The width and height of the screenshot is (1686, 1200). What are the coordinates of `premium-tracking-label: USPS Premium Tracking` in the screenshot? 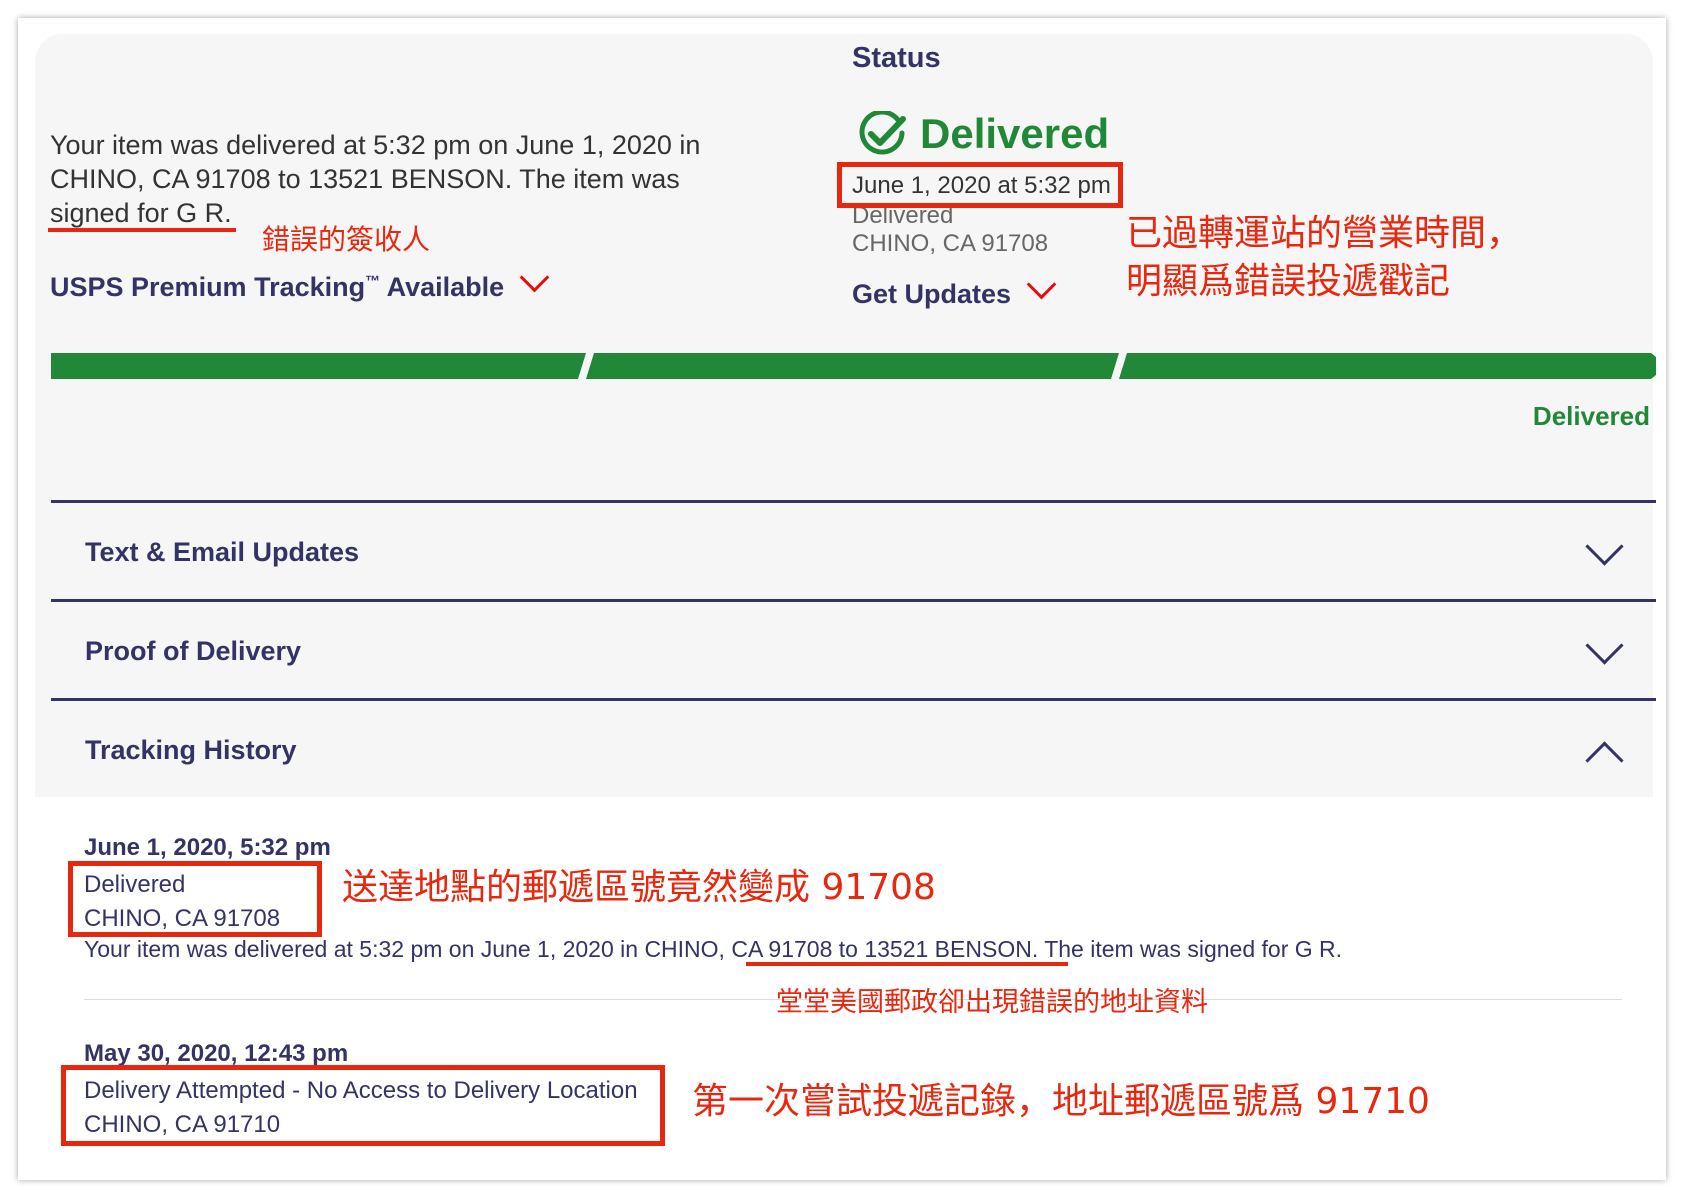 It's located at (208, 287).